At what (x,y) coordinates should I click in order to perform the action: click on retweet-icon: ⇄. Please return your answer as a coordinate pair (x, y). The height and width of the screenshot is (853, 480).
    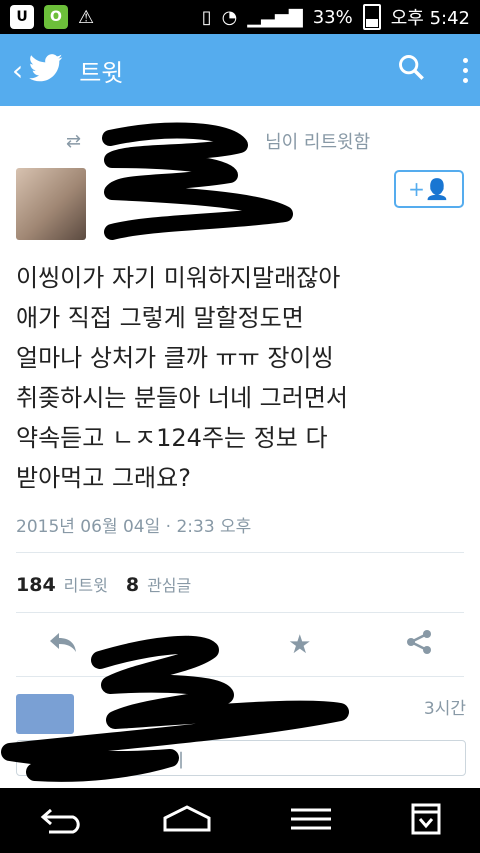
    Looking at the image, I should click on (184, 645).